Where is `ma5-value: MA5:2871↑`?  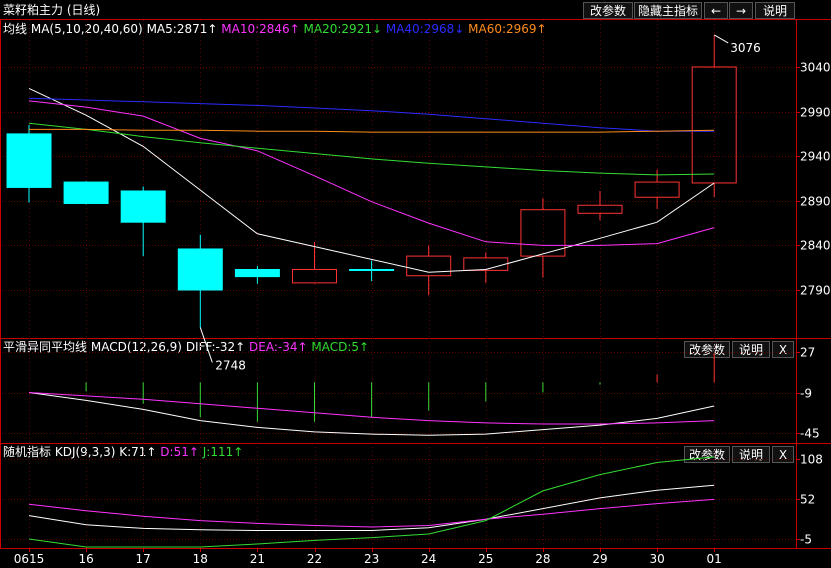
ma5-value: MA5:2871↑ is located at coordinates (182, 29).